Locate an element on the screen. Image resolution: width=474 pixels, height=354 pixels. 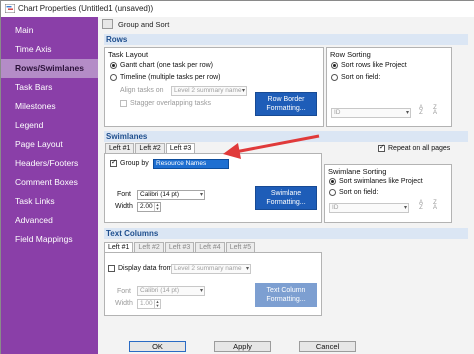
timeline-label: Timeline (multiple tasks per row) is located at coordinates (170, 77).